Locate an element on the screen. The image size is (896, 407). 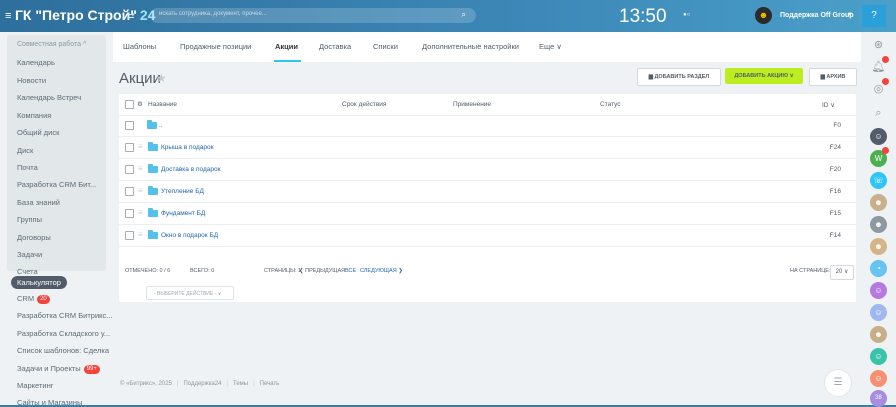
table-row: ≡ Крыша в подарок F24 is located at coordinates (487, 148).